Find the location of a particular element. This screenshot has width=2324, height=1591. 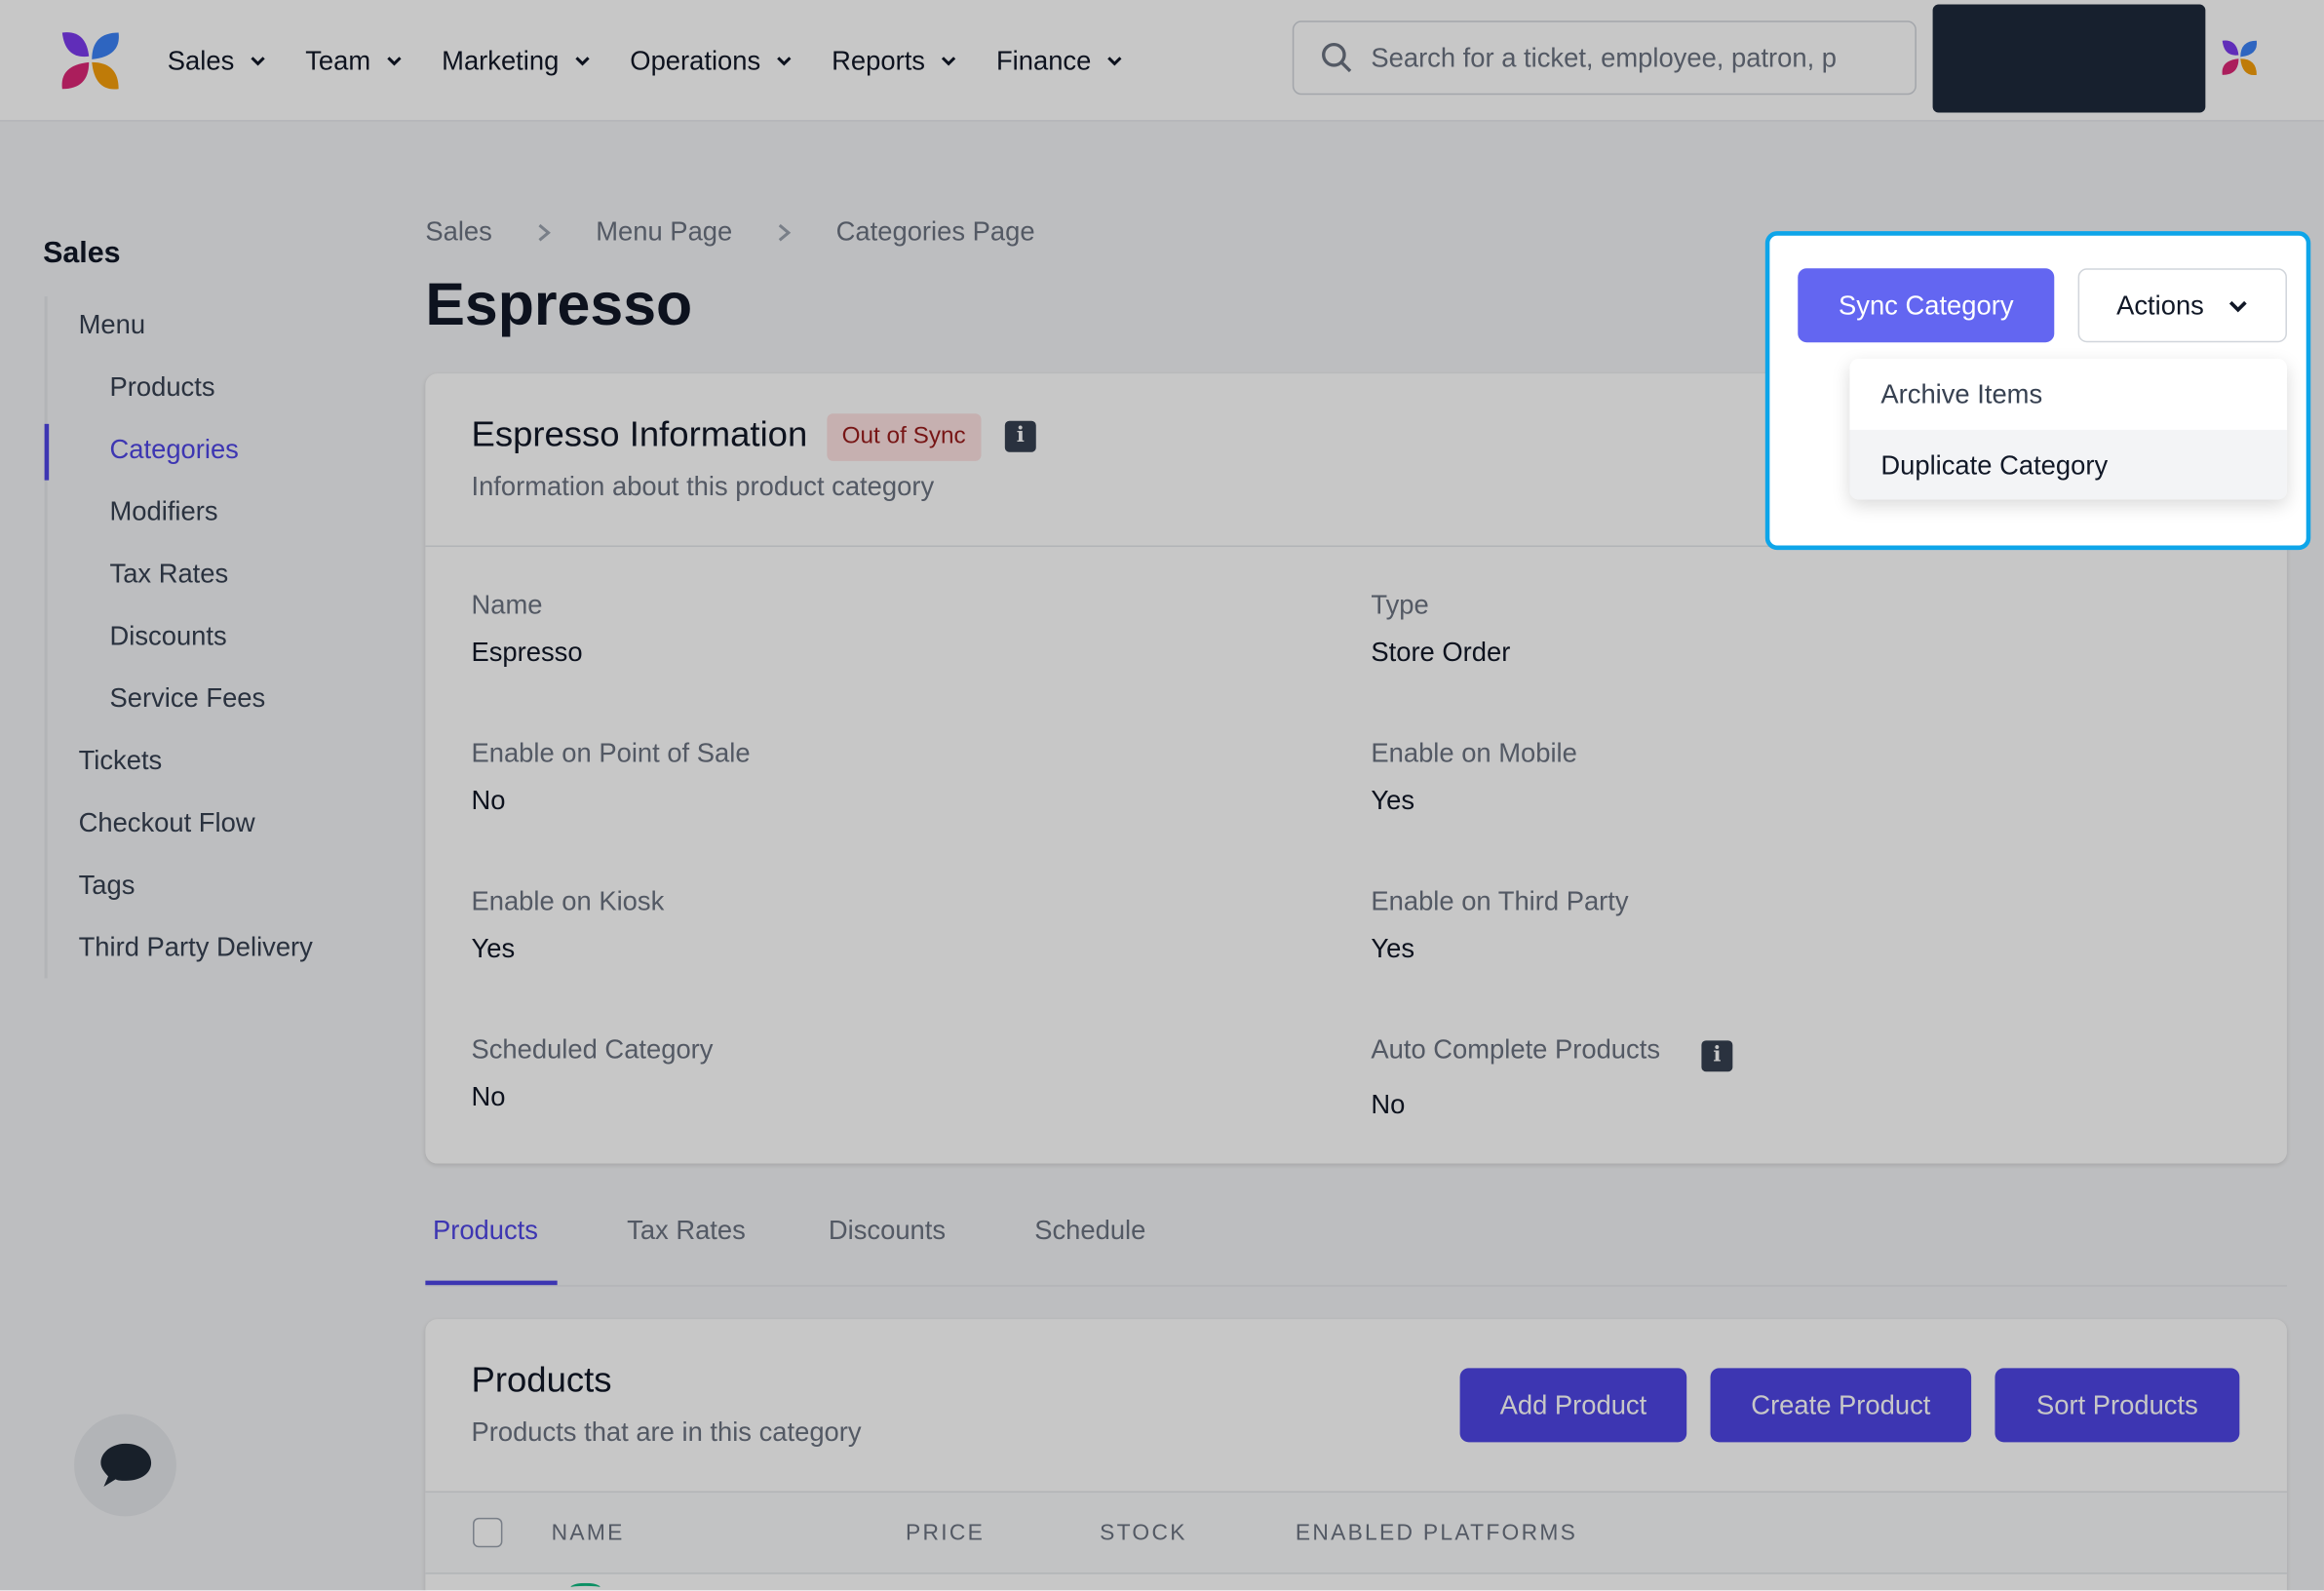

menu-item-duplicate-category: Duplicate Category is located at coordinates (2068, 464).